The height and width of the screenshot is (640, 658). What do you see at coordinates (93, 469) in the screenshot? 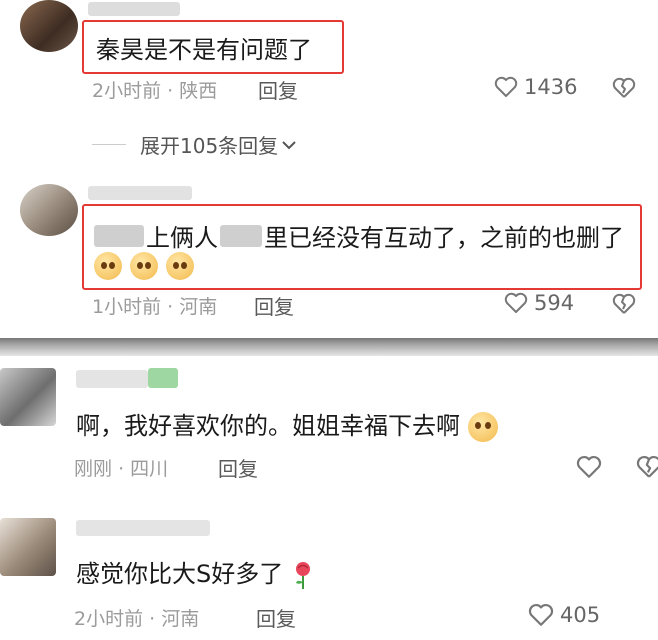
I see `comment-time: 刚刚` at bounding box center [93, 469].